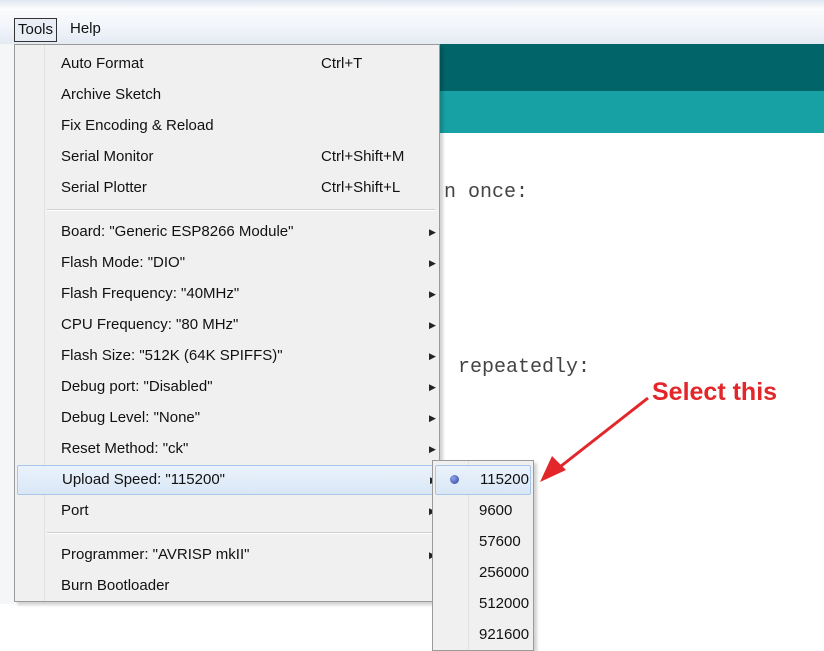  I want to click on menu-item-fix-encoding: Fix Encoding & Reload, so click(227, 126).